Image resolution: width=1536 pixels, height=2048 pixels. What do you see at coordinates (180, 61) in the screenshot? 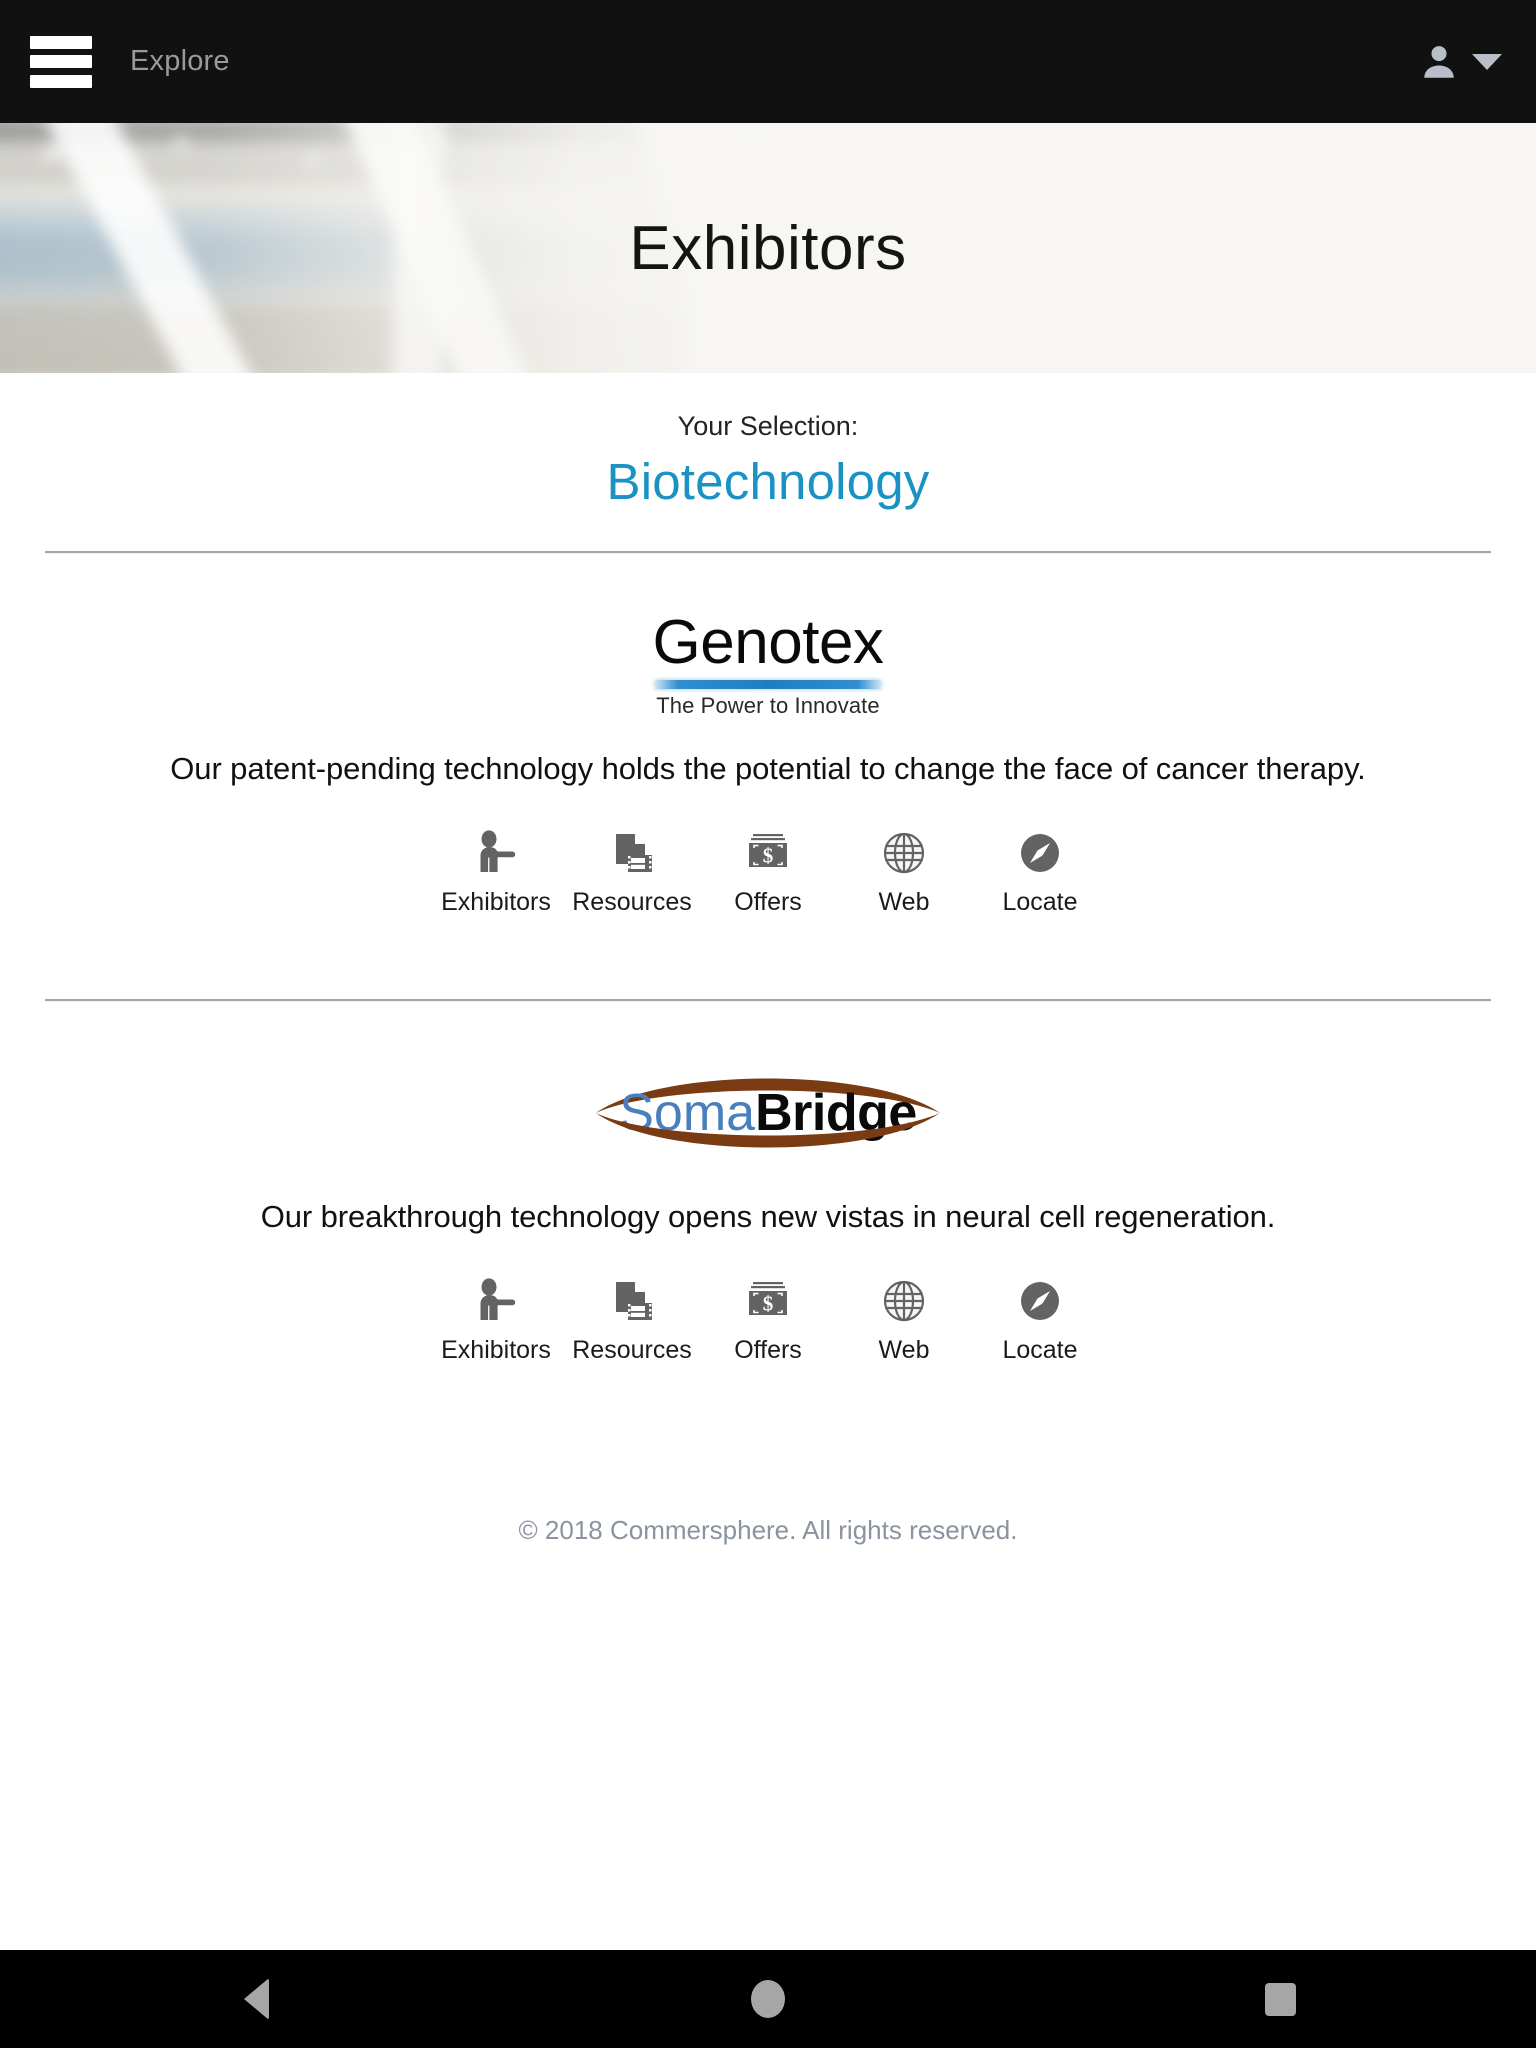
I see `appbar-title: Explore` at bounding box center [180, 61].